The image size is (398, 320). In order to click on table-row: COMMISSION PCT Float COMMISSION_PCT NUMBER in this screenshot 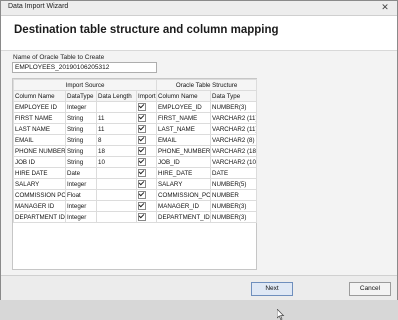, I will do `click(135, 195)`.